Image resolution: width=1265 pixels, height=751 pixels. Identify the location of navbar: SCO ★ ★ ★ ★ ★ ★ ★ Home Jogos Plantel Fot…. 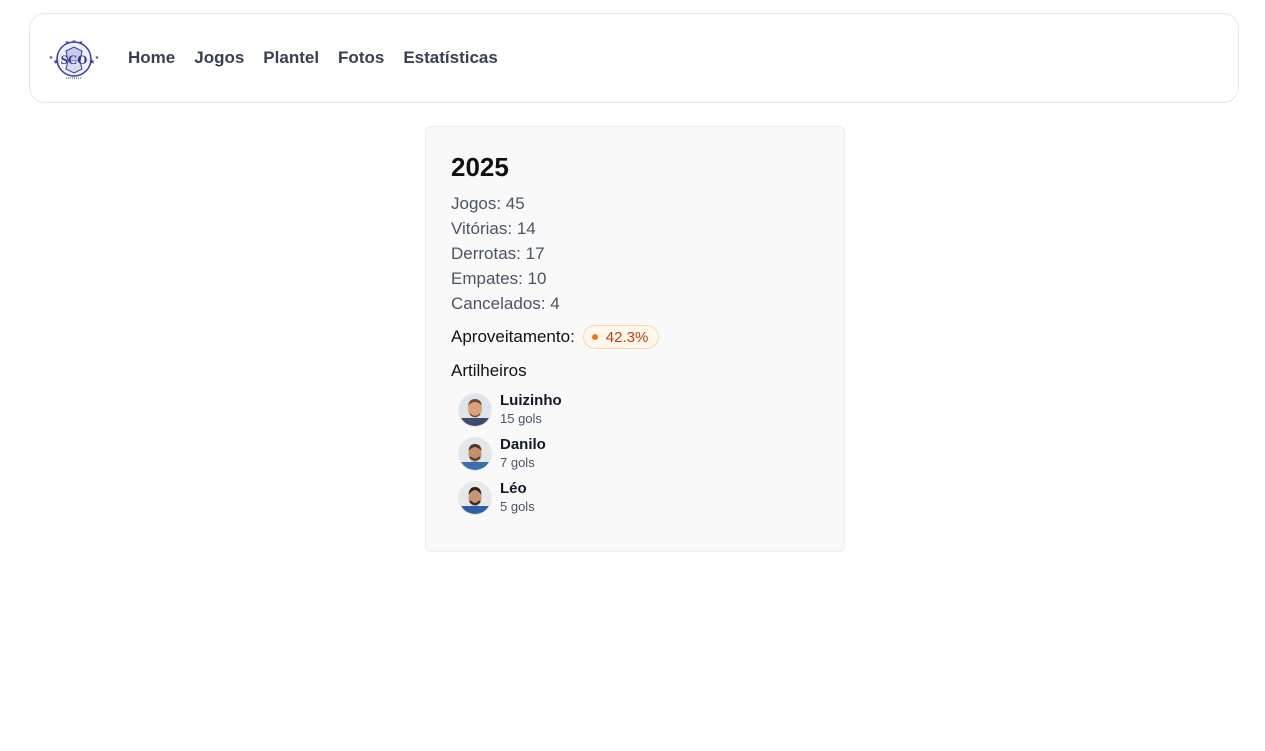
(634, 58).